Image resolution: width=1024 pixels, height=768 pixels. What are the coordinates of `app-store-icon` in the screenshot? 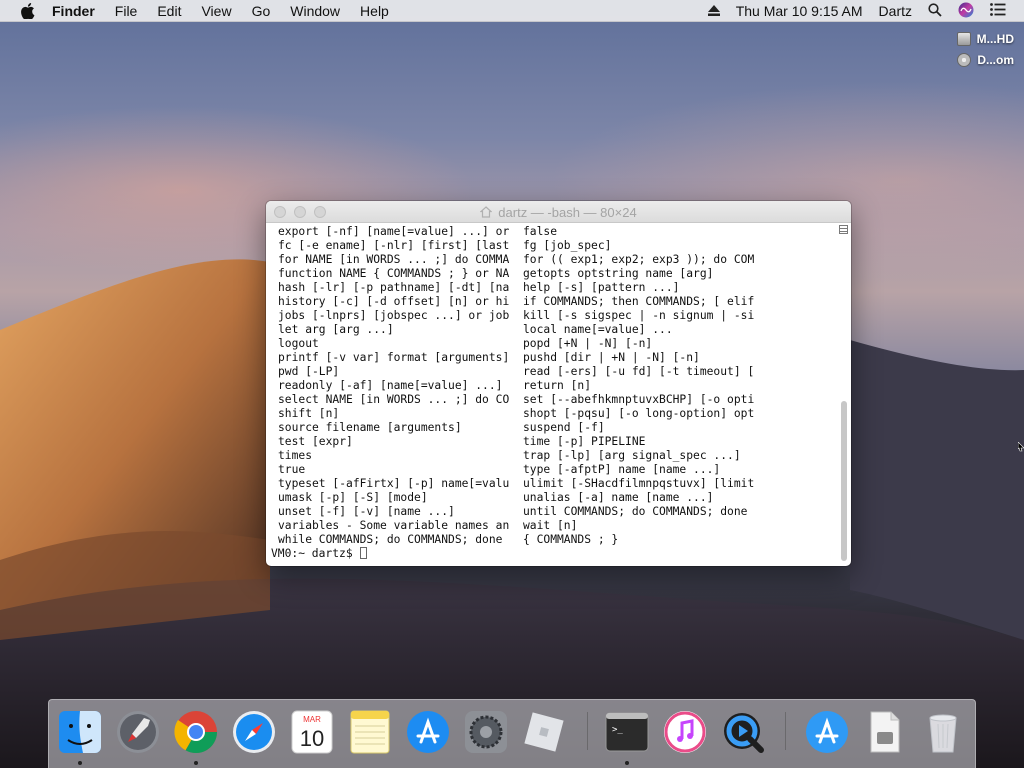 It's located at (428, 732).